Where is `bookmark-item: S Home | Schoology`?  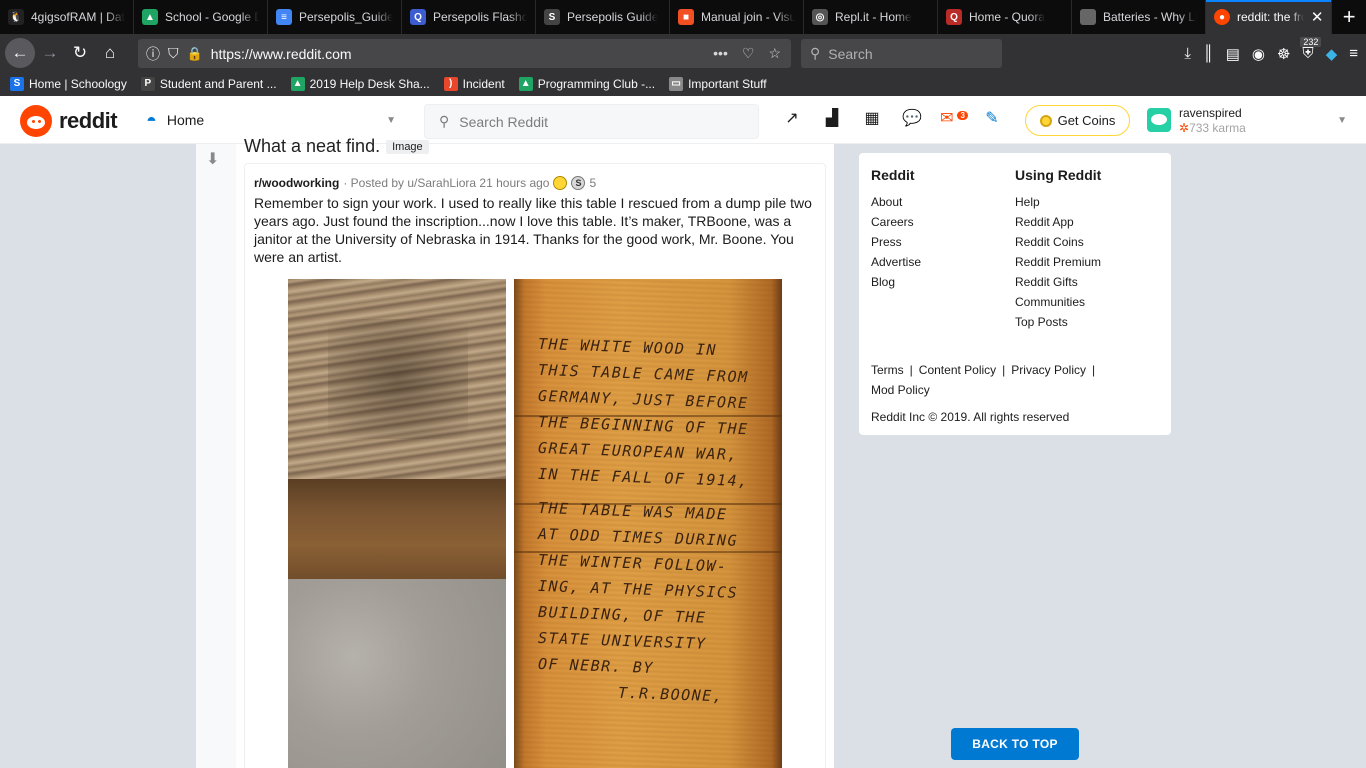
bookmark-item: S Home | Schoology is located at coordinates (68, 84).